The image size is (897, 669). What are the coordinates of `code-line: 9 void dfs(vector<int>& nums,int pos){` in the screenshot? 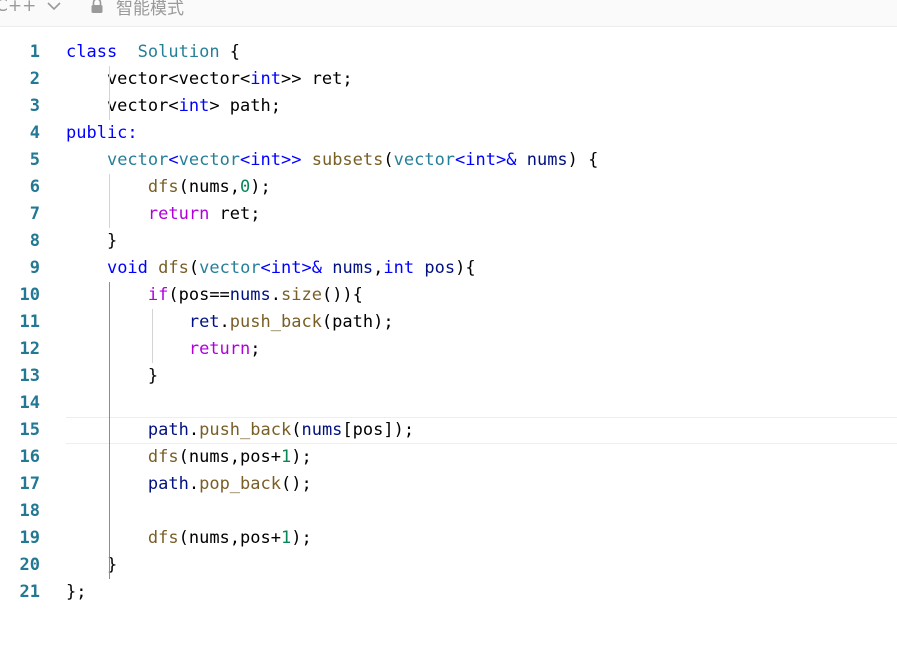 It's located at (448, 268).